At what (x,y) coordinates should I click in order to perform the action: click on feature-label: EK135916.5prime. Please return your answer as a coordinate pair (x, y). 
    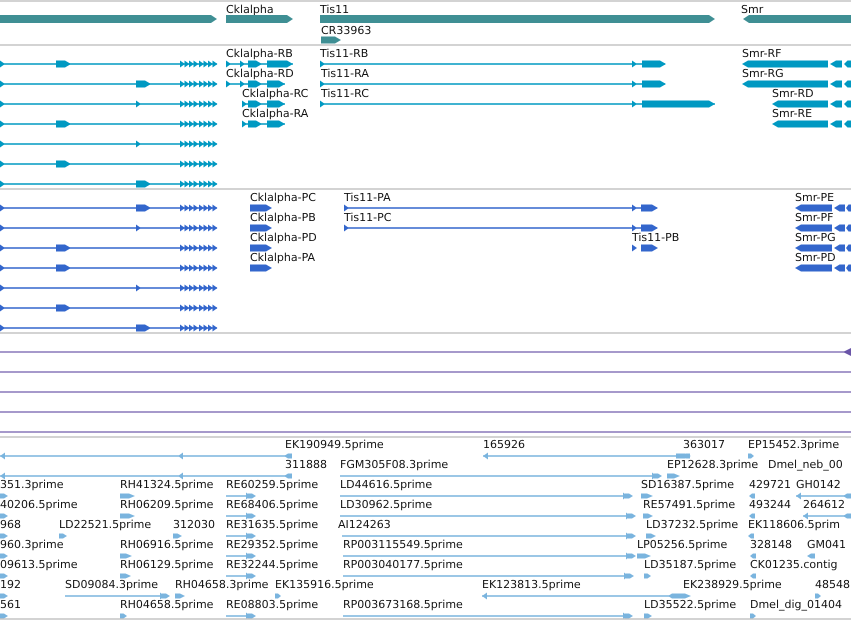
    Looking at the image, I should click on (324, 584).